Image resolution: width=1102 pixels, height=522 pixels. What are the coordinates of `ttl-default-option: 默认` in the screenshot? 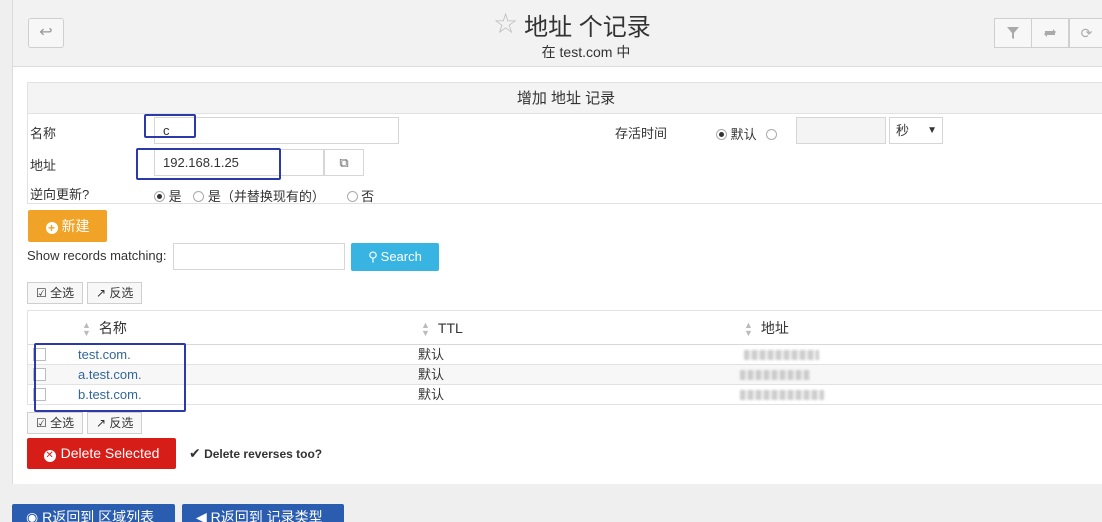 It's located at (747, 133).